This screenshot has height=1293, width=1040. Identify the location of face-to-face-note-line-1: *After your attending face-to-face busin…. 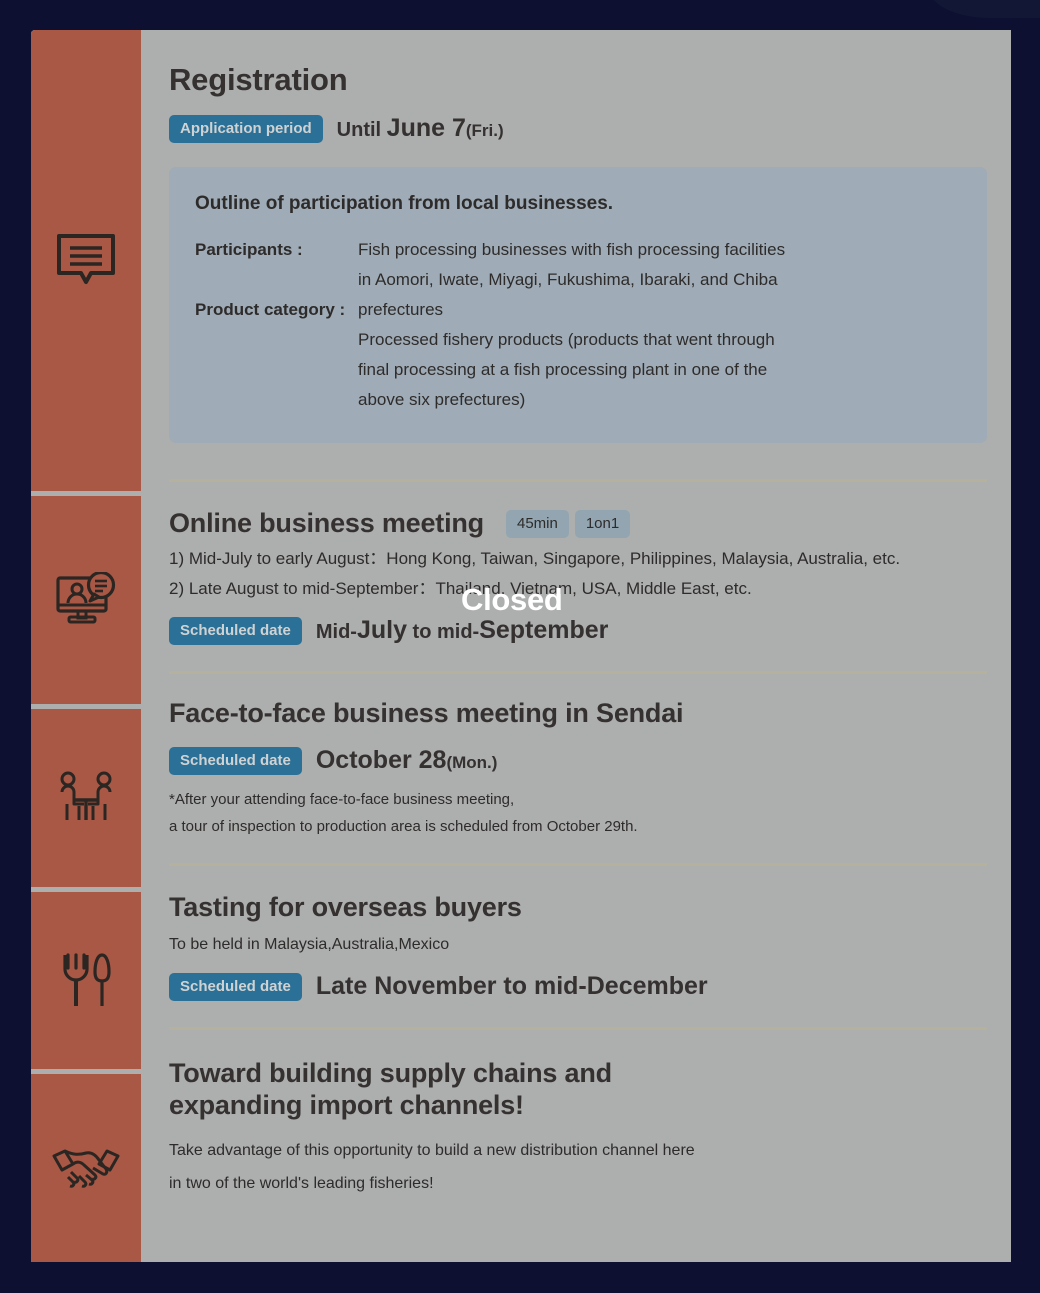
(342, 800).